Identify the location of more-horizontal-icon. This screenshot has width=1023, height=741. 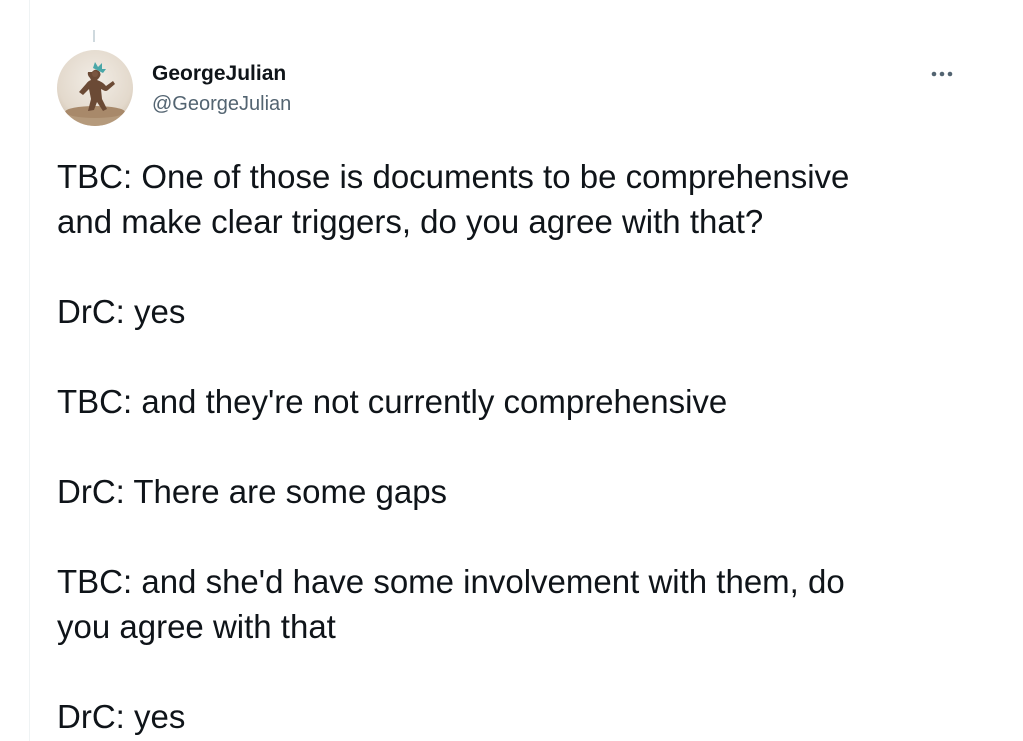
(942, 74).